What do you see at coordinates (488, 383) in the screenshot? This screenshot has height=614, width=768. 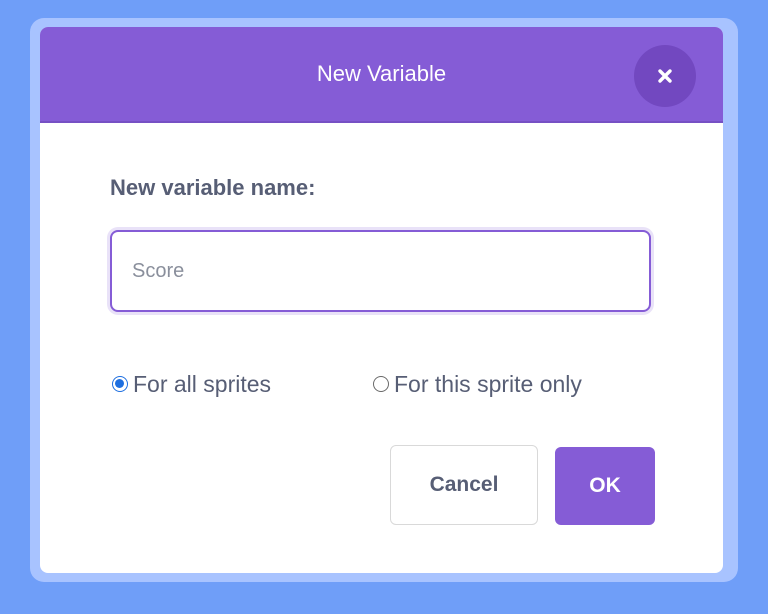 I see `radio-label-this-sprite: For this sprite only` at bounding box center [488, 383].